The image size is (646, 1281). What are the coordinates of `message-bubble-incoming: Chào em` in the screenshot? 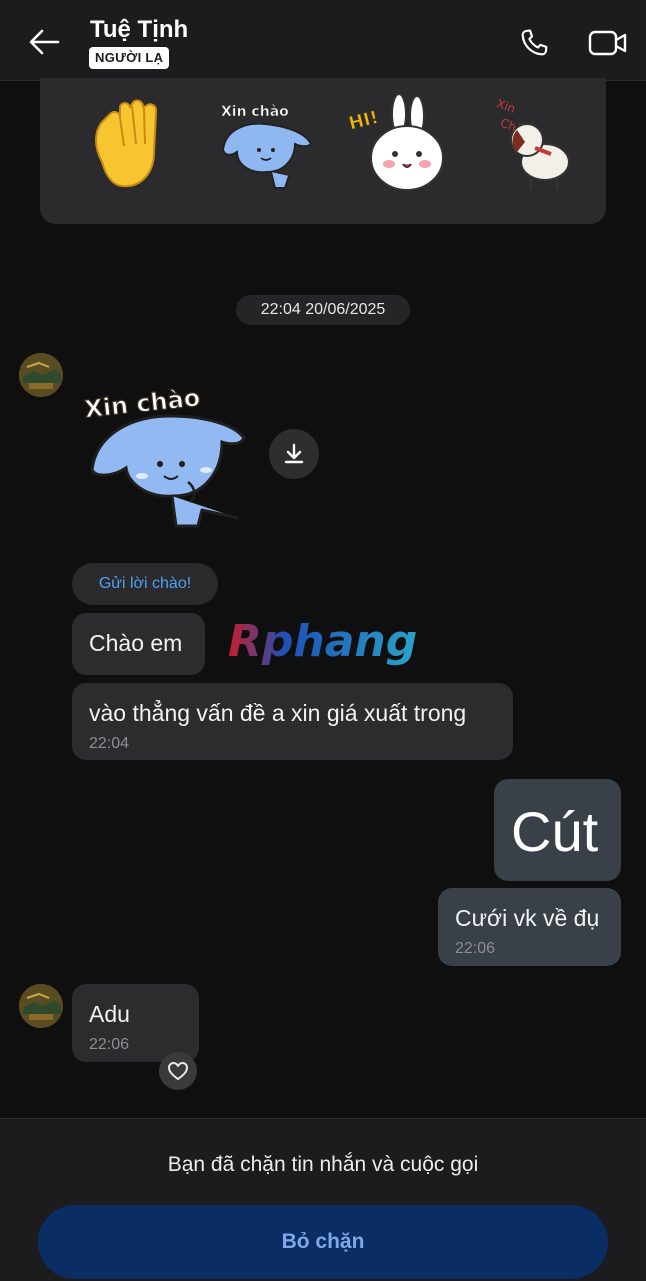 It's located at (138, 644).